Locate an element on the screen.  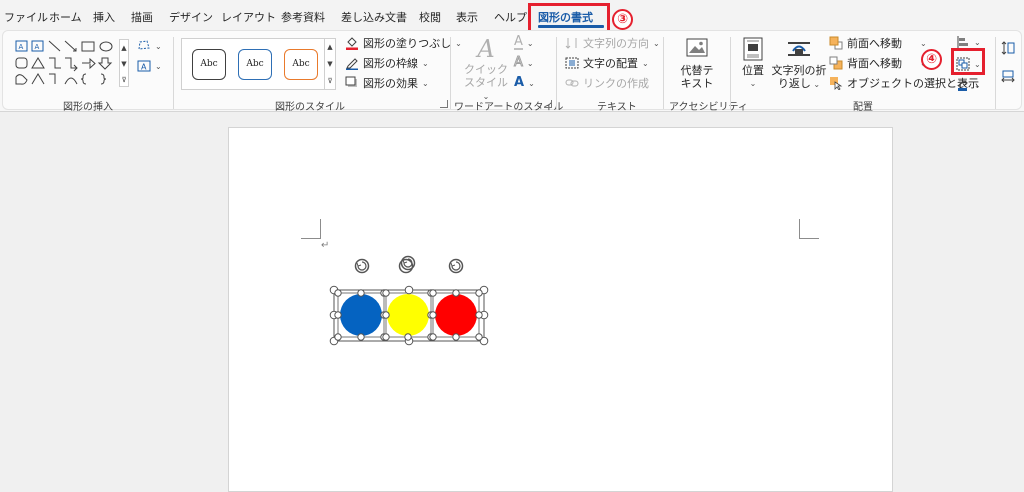
shape-gallery: A A is located at coordinates (73, 63).